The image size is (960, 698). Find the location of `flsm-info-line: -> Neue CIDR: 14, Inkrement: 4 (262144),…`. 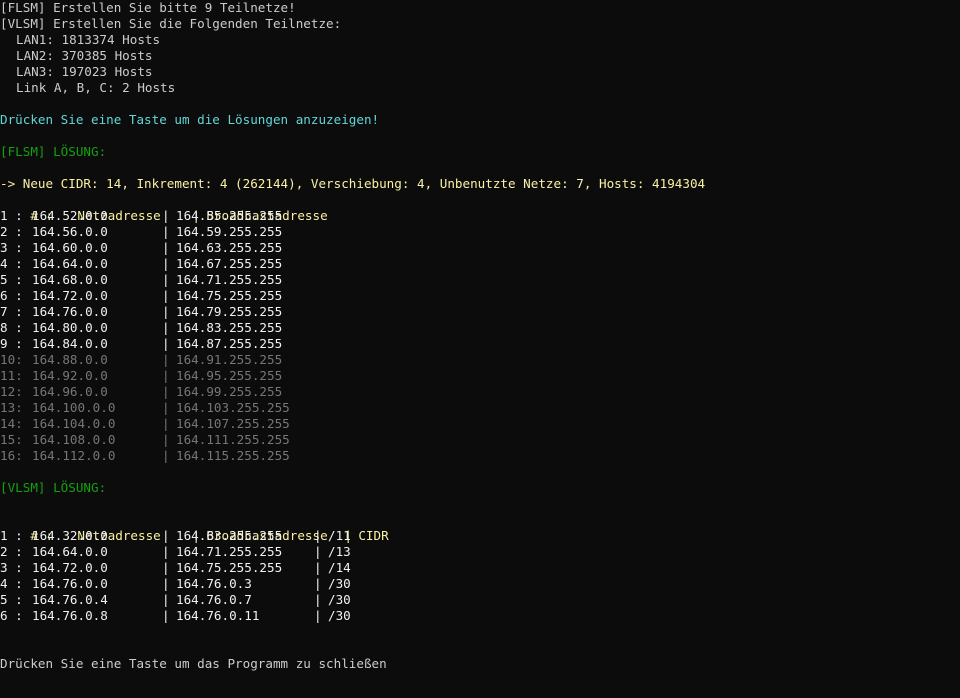

flsm-info-line: -> Neue CIDR: 14, Inkrement: 4 (262144),… is located at coordinates (353, 183).